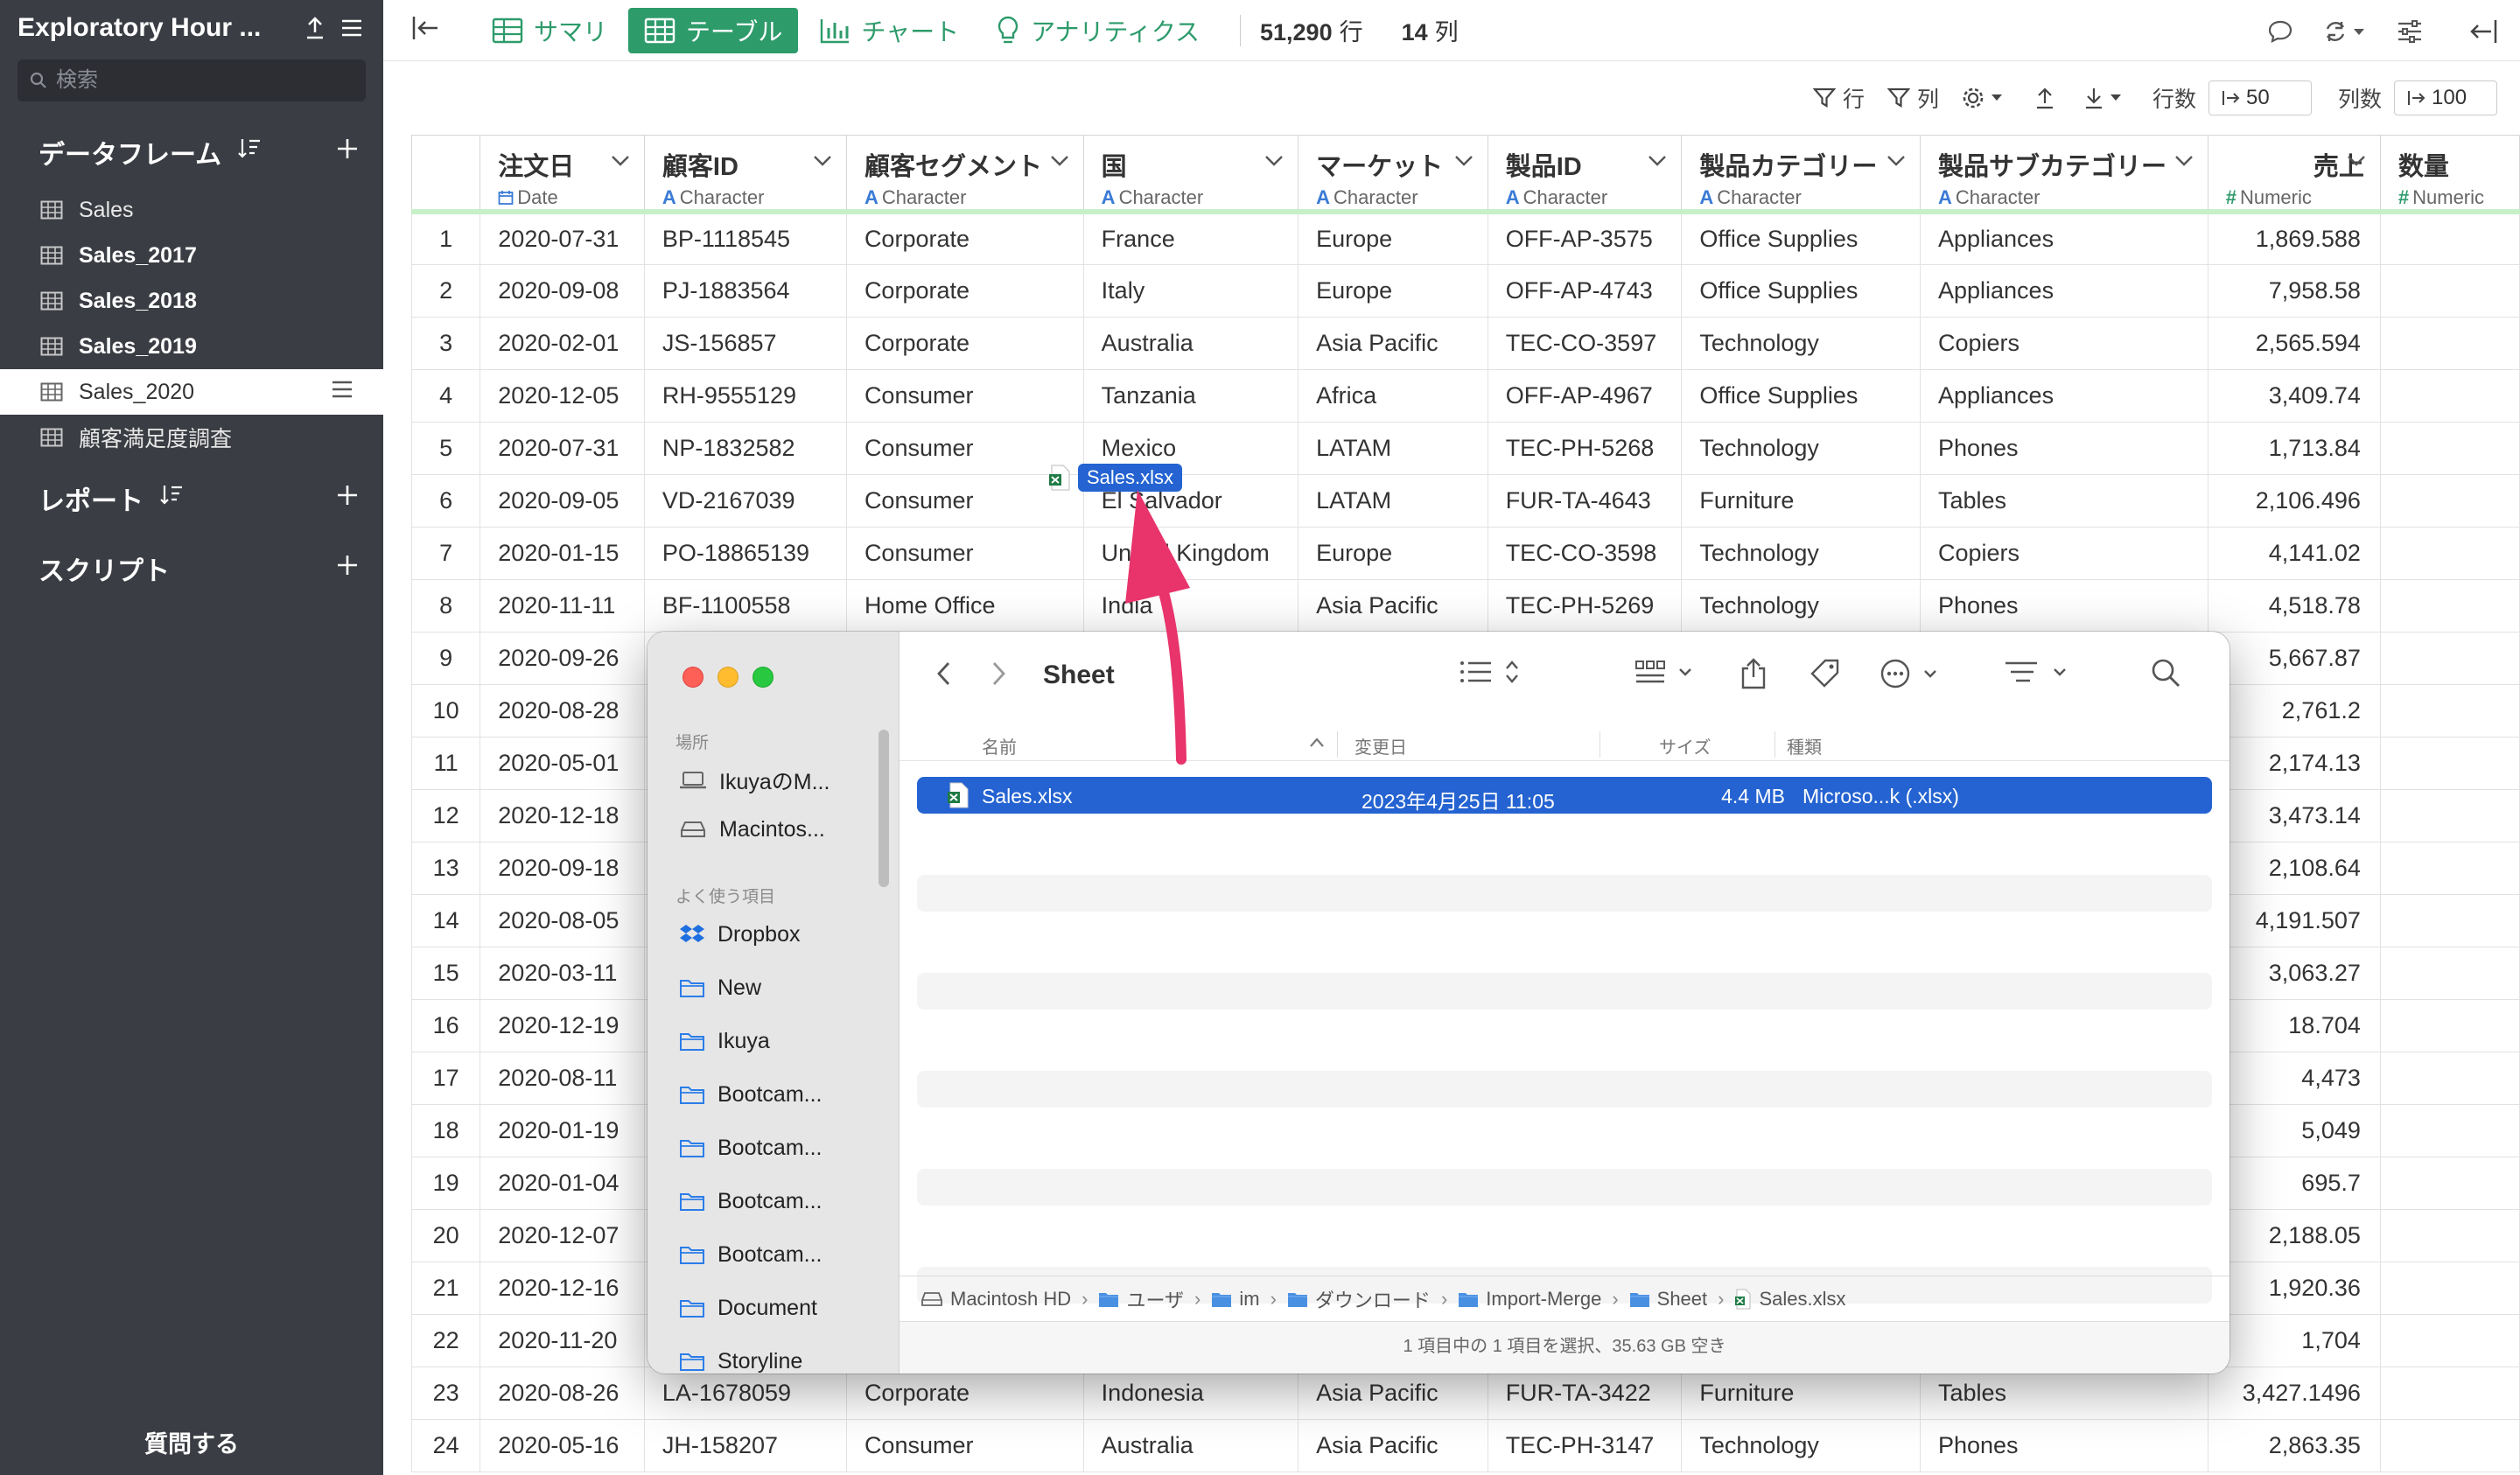 This screenshot has width=2520, height=1475. Describe the element at coordinates (1585, 1445) in the screenshot. I see `table-cell: TEC-PH-3147` at that location.